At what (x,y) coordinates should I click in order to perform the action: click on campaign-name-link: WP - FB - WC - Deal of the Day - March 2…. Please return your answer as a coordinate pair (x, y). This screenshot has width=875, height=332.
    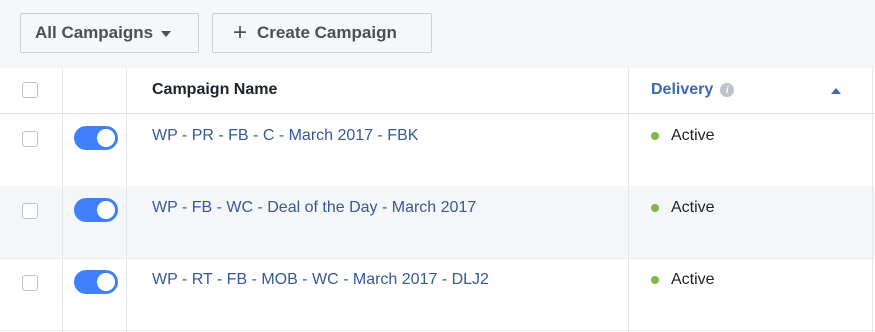
    Looking at the image, I should click on (314, 208).